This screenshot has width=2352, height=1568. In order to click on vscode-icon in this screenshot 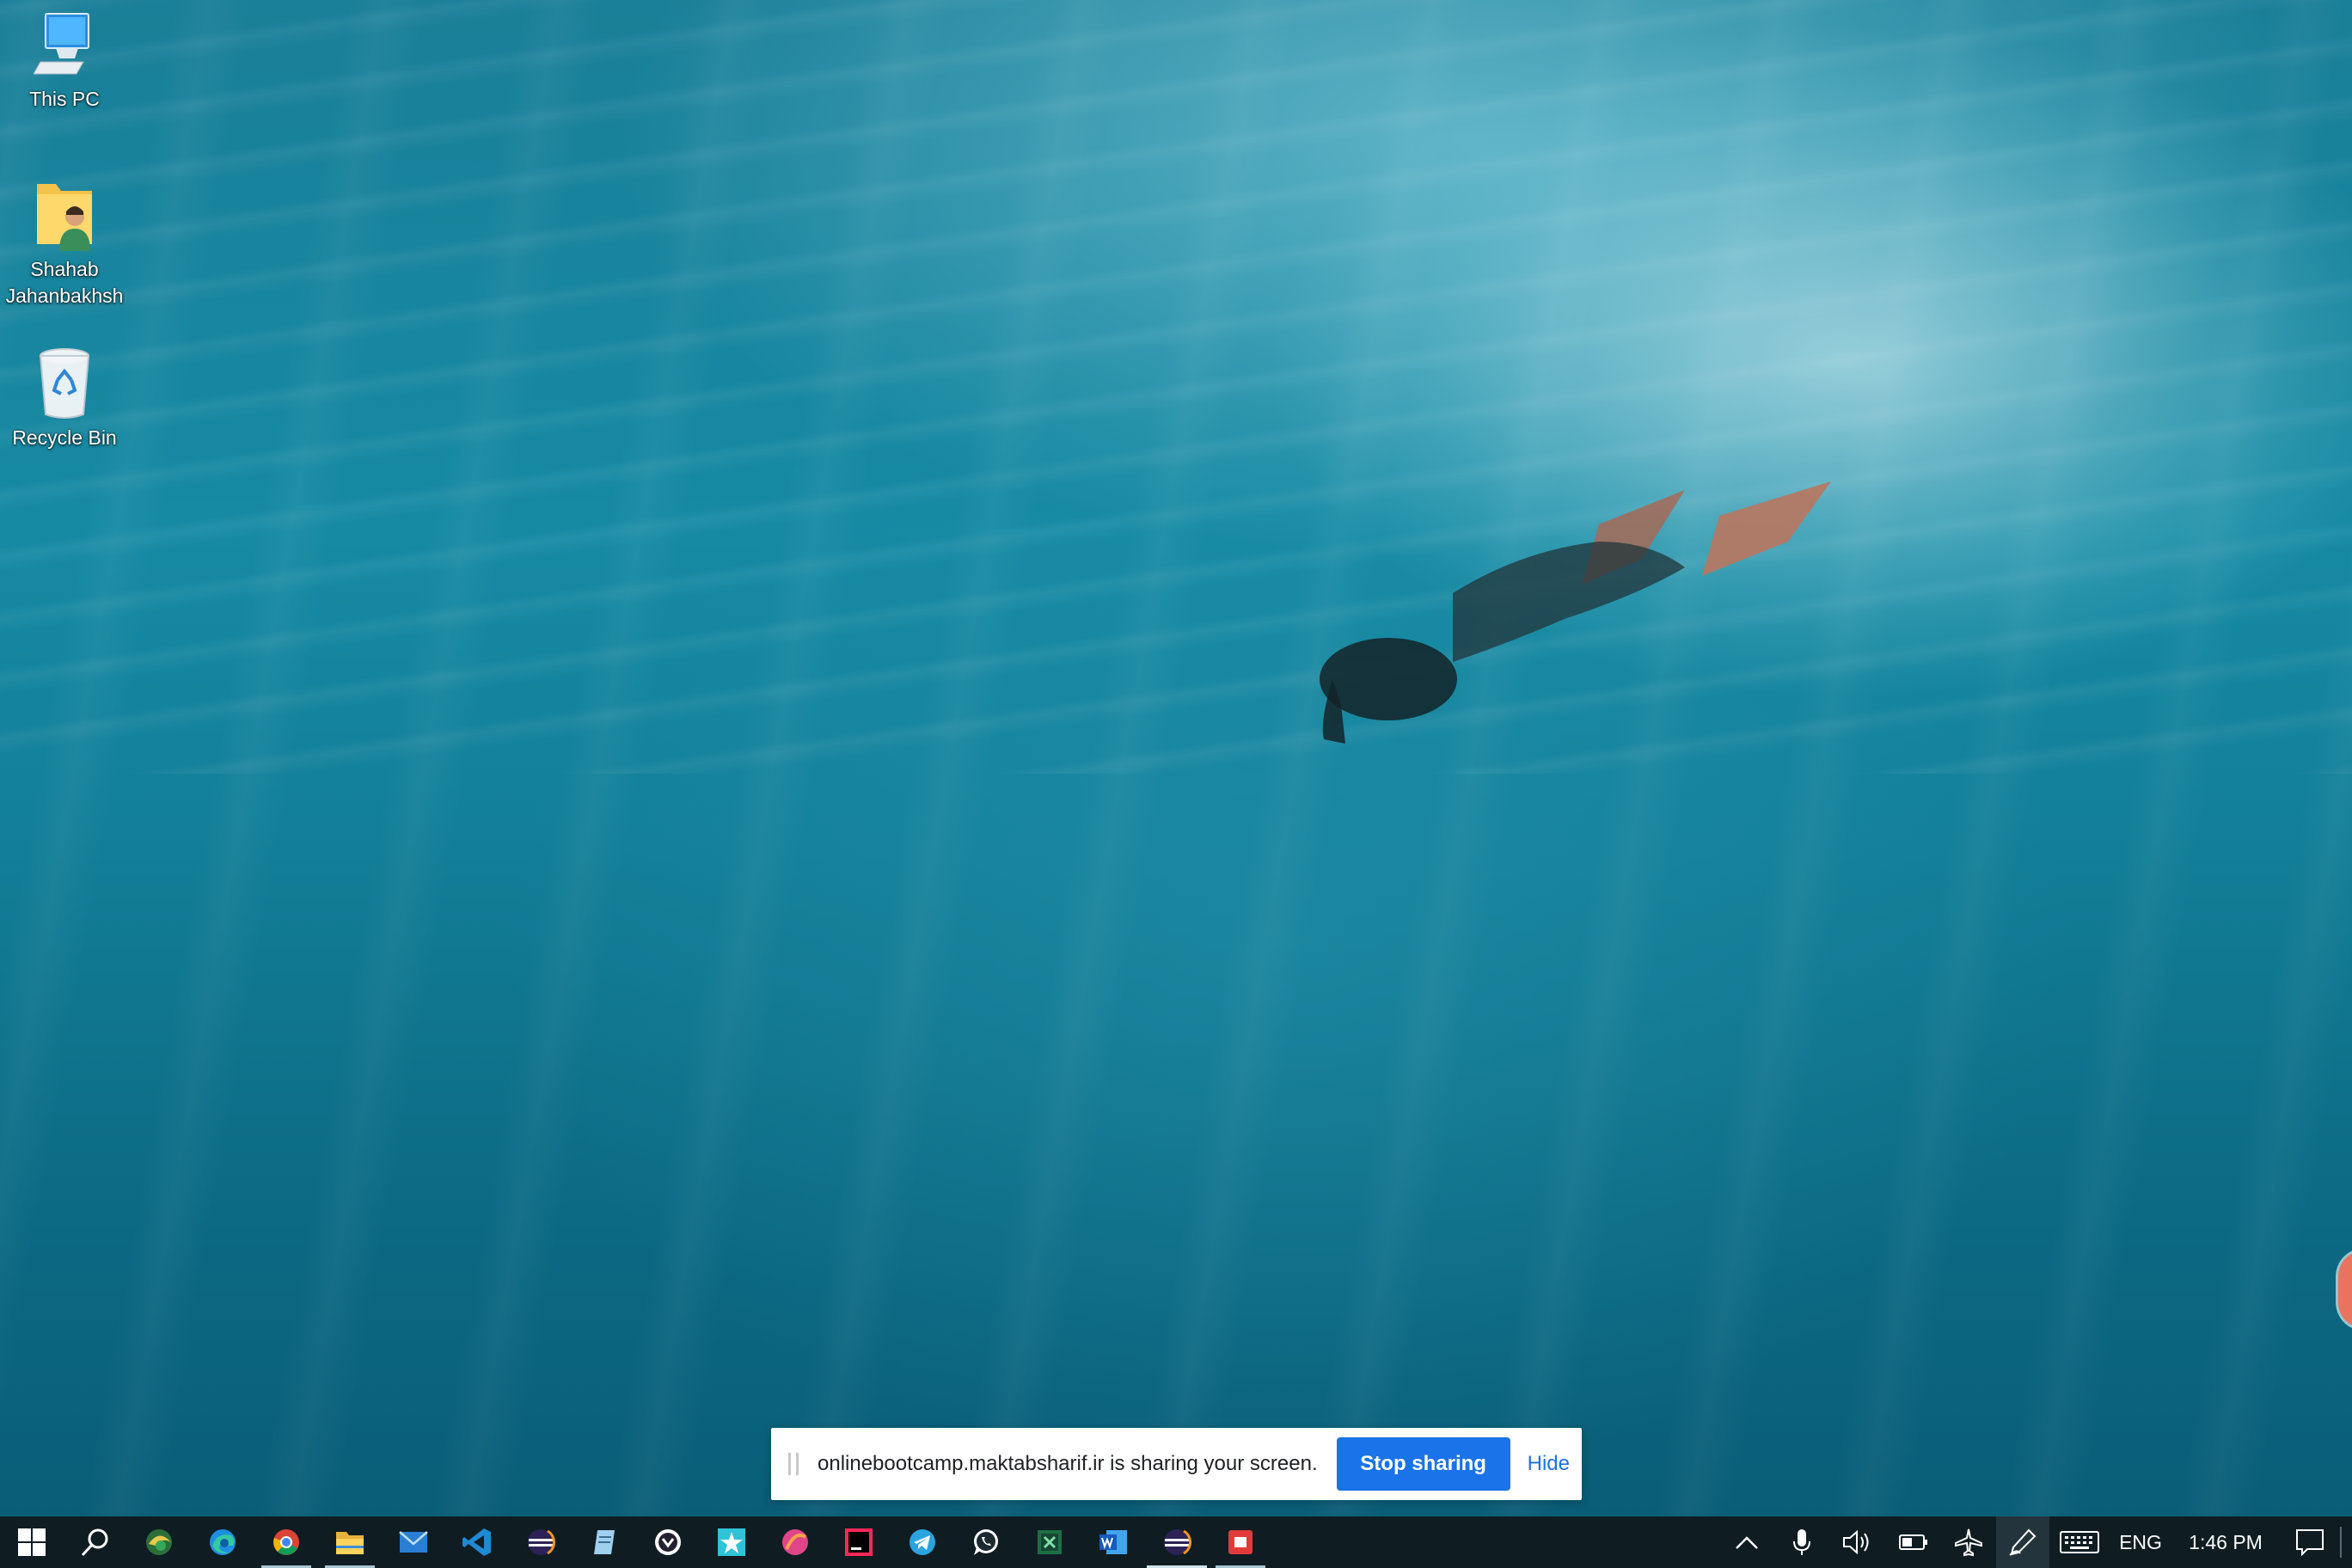, I will do `click(476, 1542)`.